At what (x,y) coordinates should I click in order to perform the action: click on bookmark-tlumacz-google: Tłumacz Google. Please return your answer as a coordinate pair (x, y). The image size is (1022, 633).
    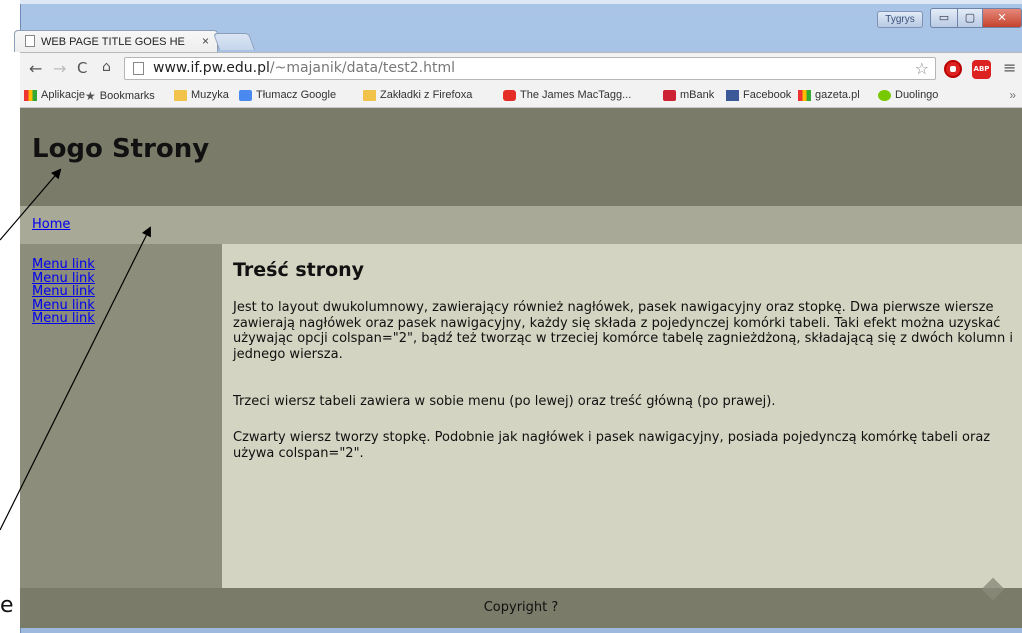
    Looking at the image, I should click on (287, 95).